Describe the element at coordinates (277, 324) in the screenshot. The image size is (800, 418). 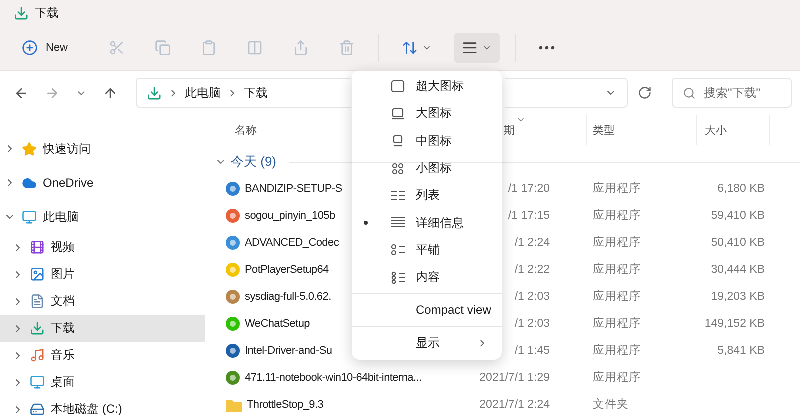
I see `file-name: WeChatSetup` at that location.